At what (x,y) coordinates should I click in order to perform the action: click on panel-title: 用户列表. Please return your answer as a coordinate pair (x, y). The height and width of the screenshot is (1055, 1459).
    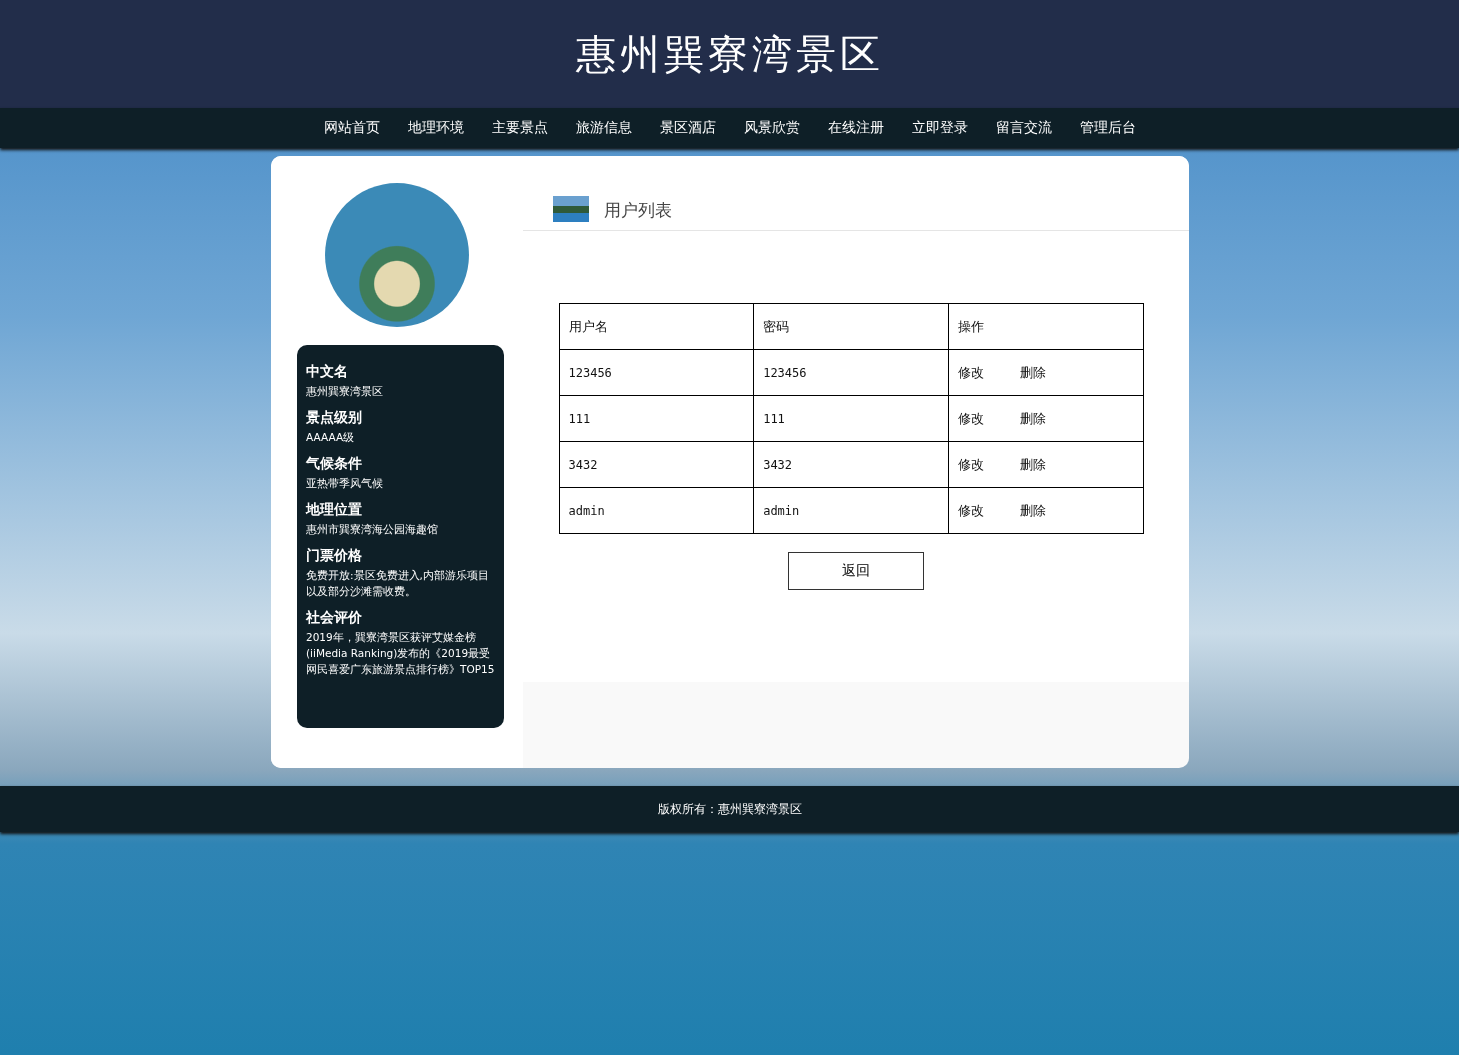
    Looking at the image, I should click on (637, 210).